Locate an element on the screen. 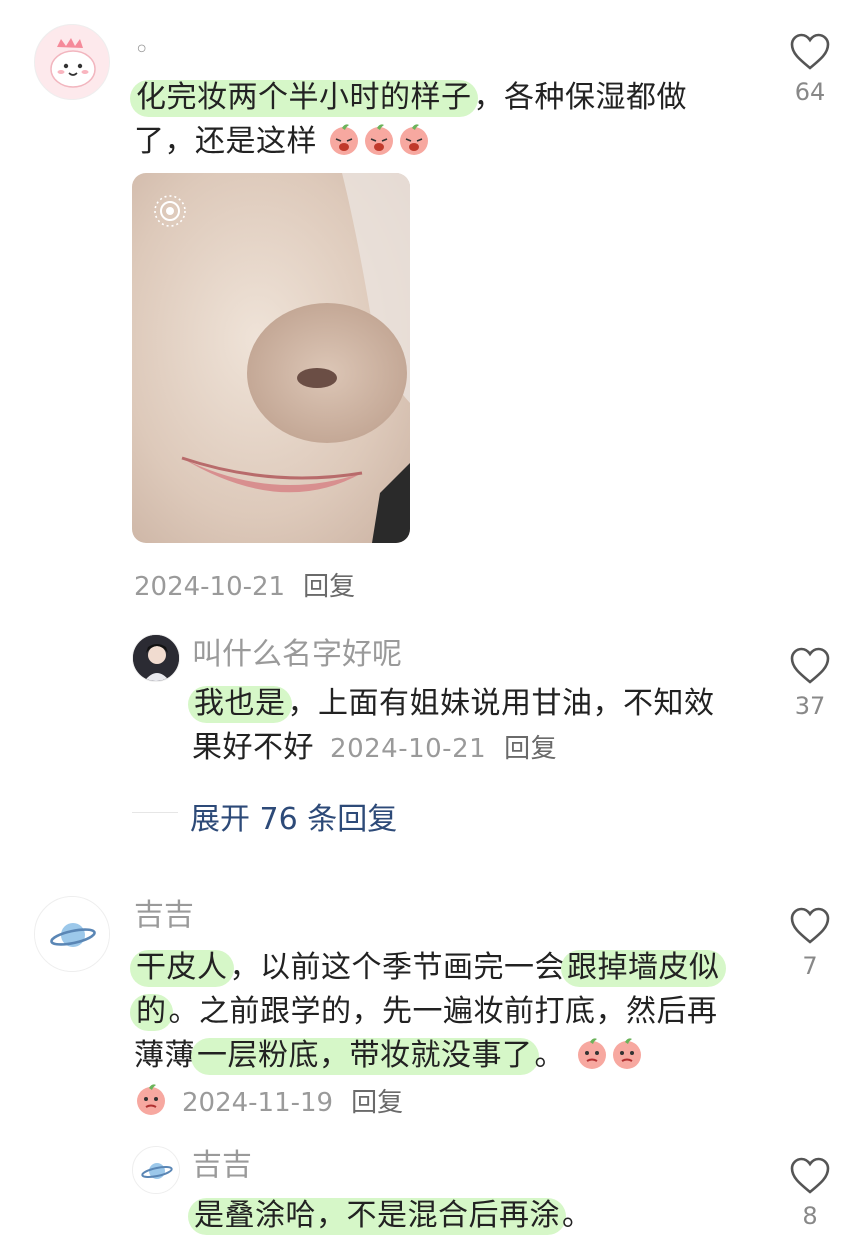  reply-date: 2024-10-21 is located at coordinates (408, 749).